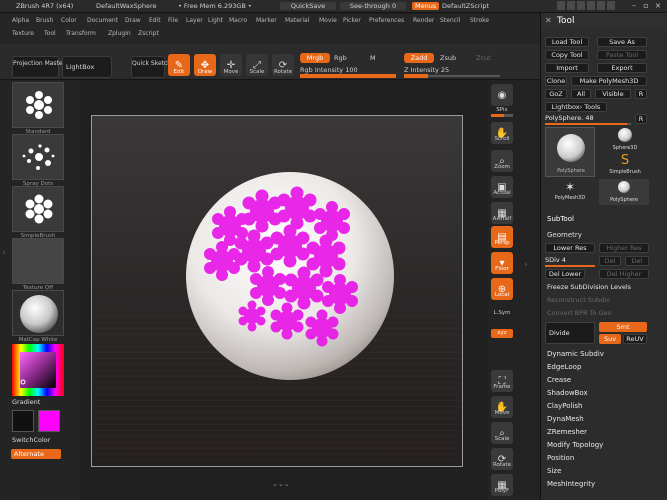  I want to click on dynamic-subdiv-section: Dynamic Subdiv, so click(605, 354).